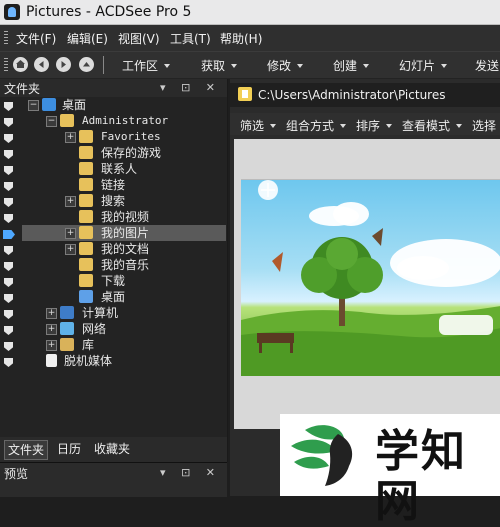 The height and width of the screenshot is (527, 500). I want to click on desktop-icon, so click(49, 104).